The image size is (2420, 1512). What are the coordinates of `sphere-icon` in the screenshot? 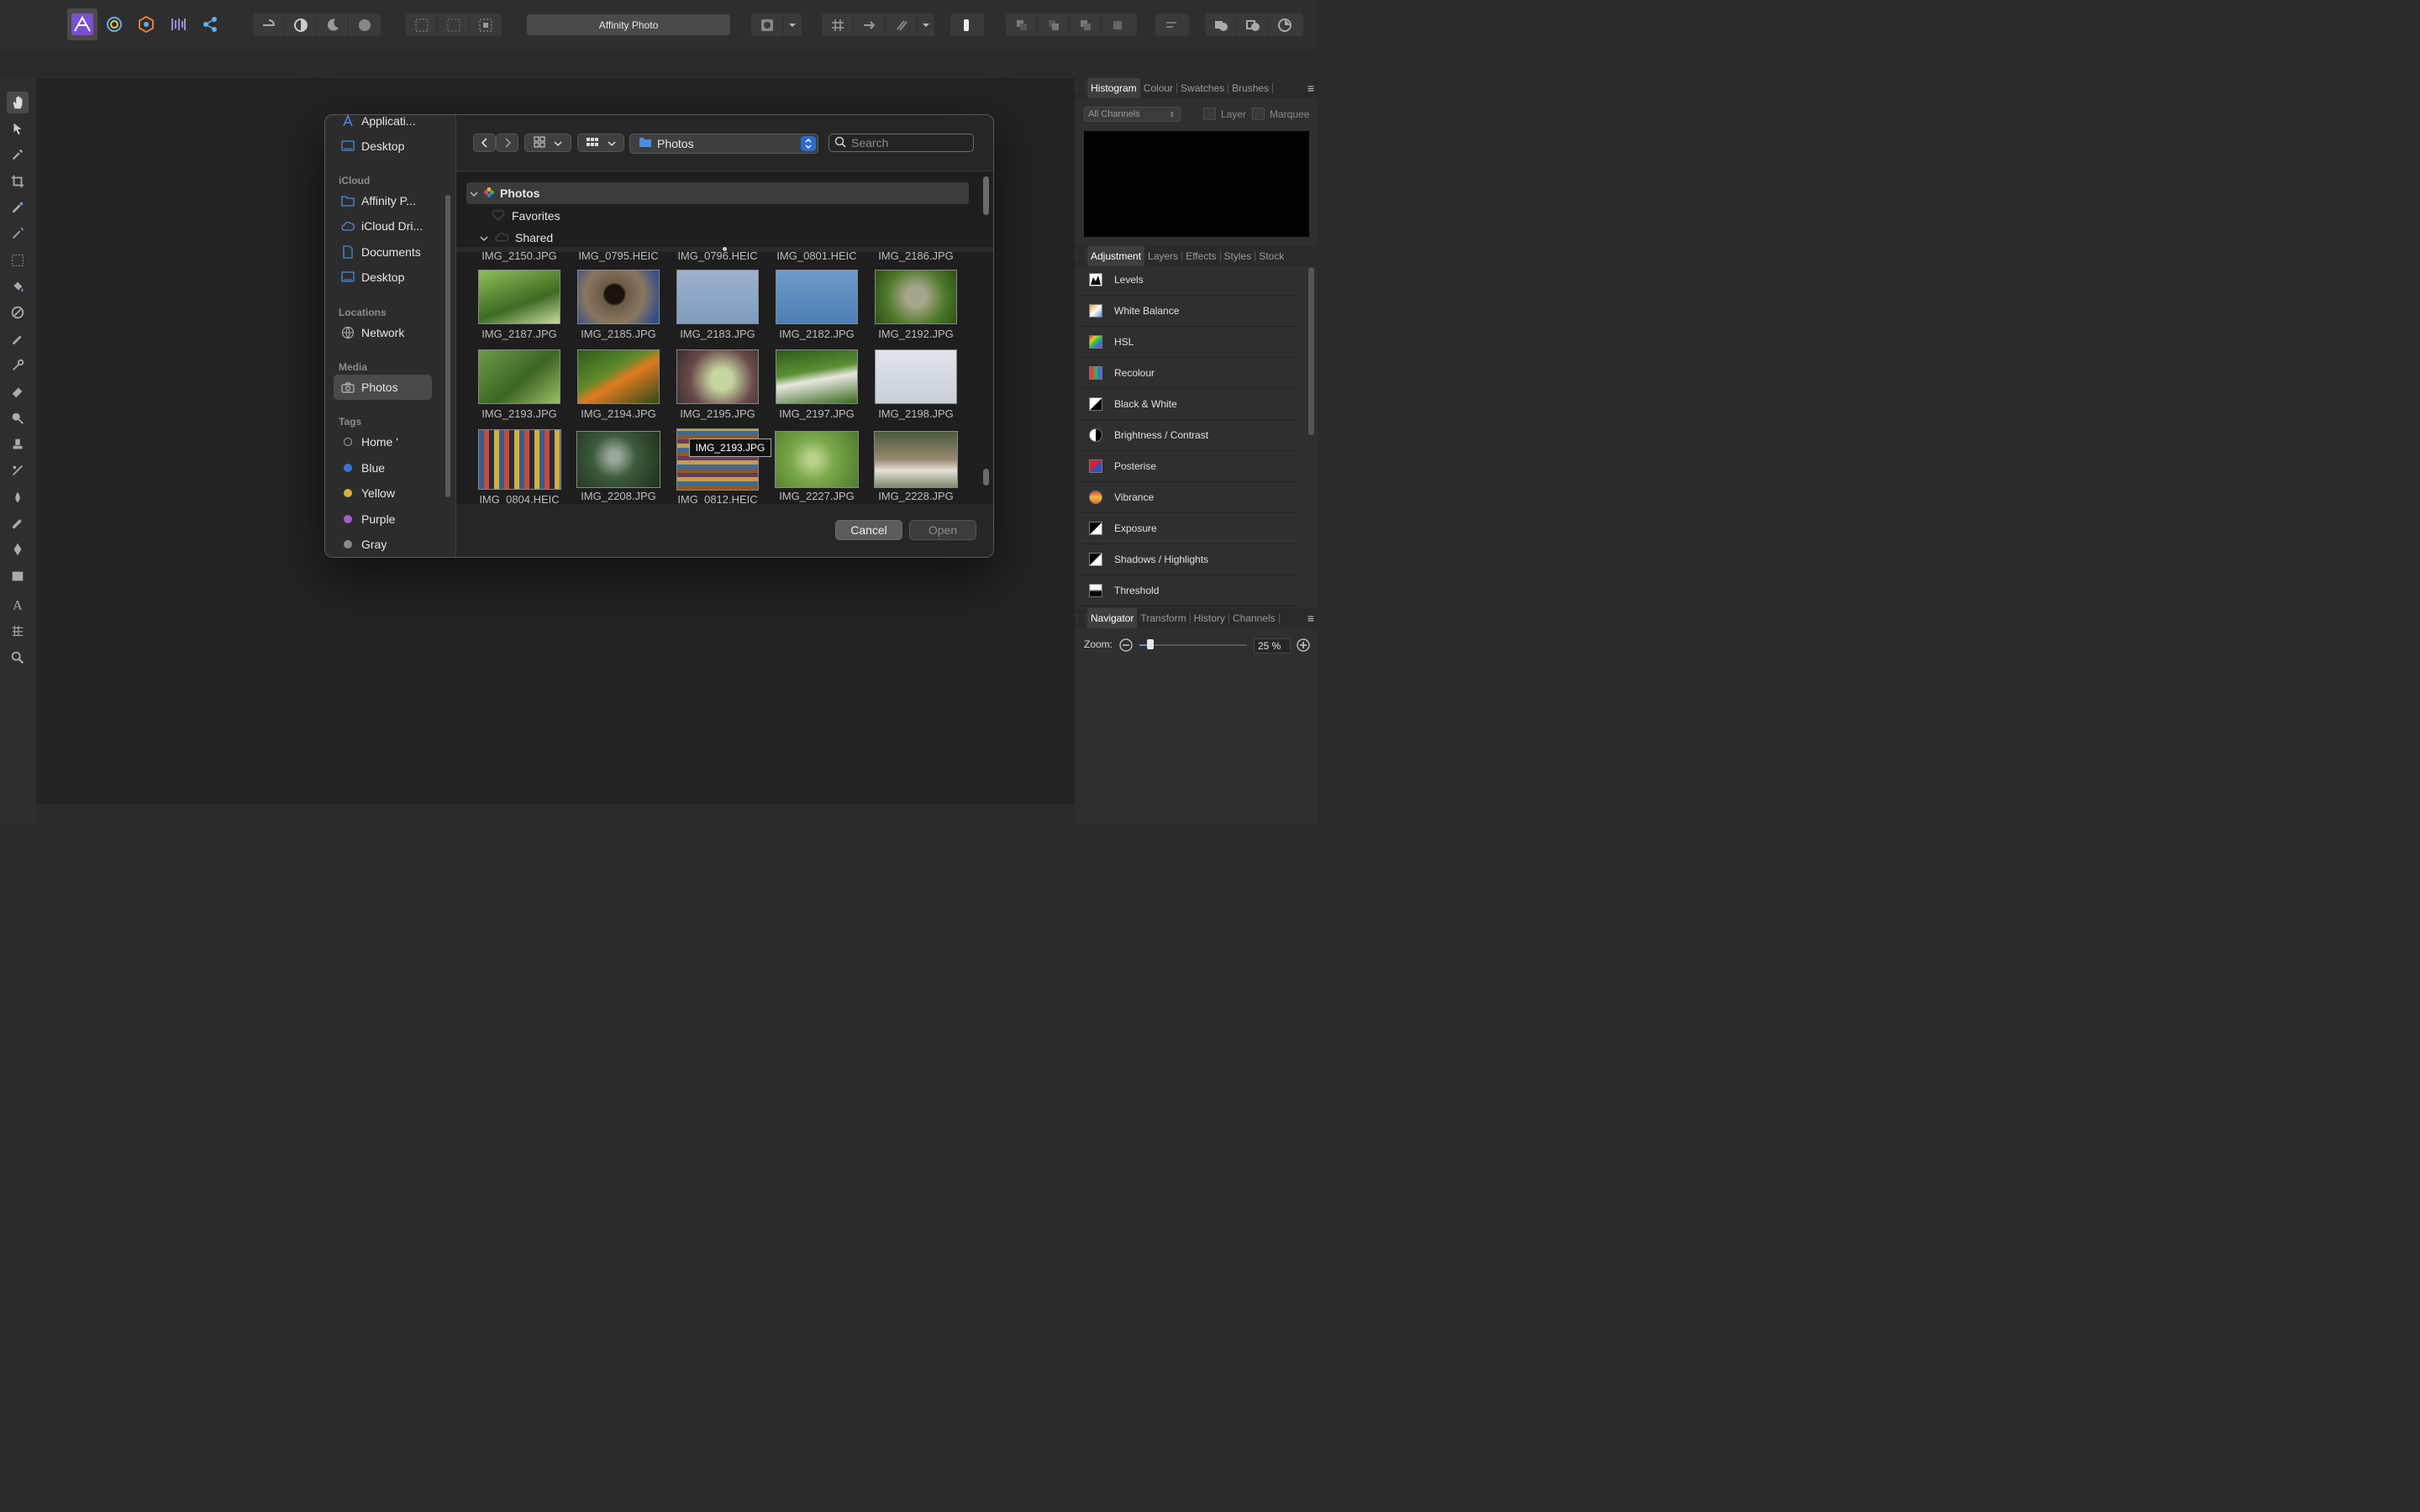 It's located at (365, 24).